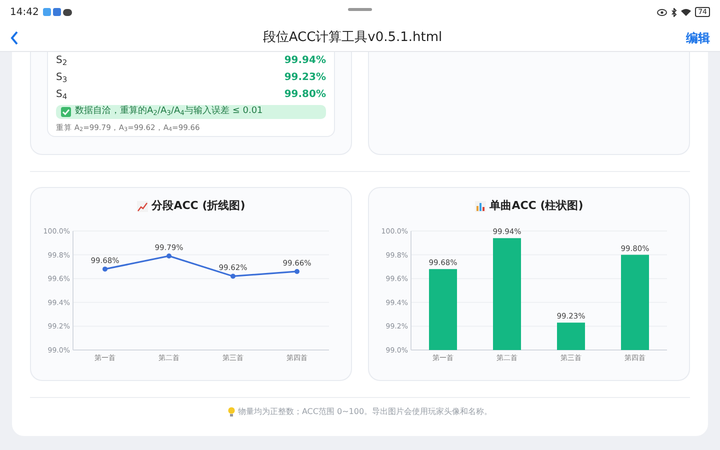 The height and width of the screenshot is (450, 720). What do you see at coordinates (353, 37) in the screenshot?
I see `page-title: 段位ACC计算工具v0.5.1.html` at bounding box center [353, 37].